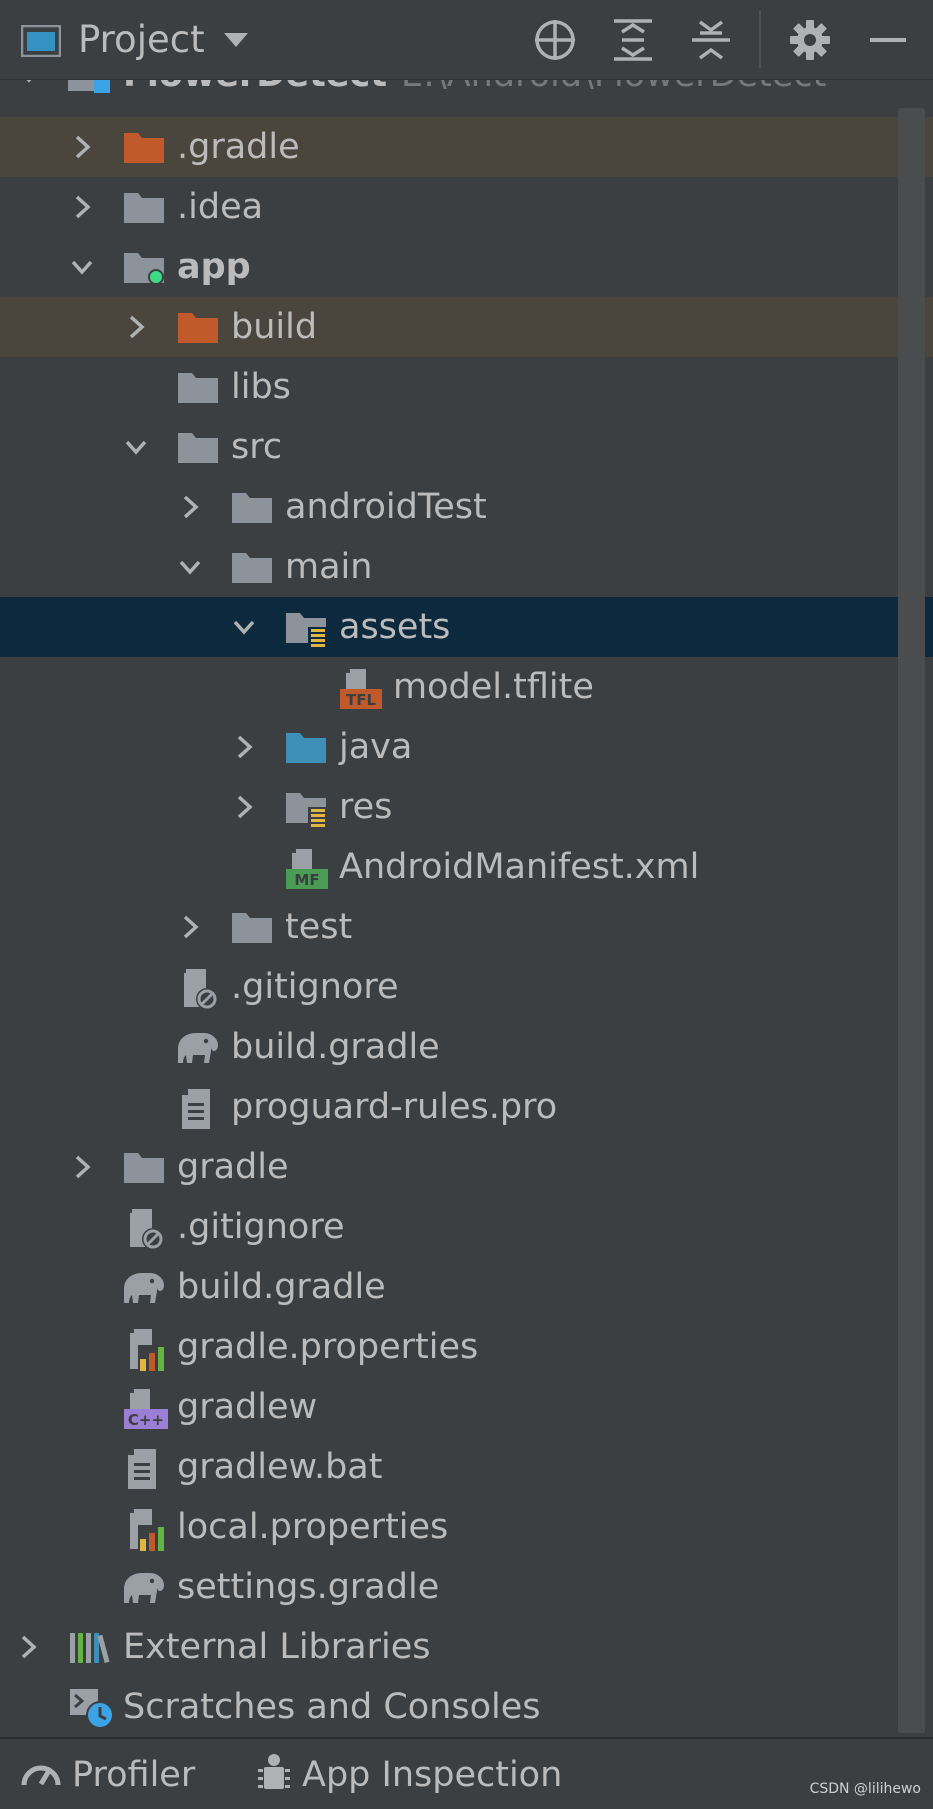  I want to click on tree-item-label: gradlew, so click(247, 1407).